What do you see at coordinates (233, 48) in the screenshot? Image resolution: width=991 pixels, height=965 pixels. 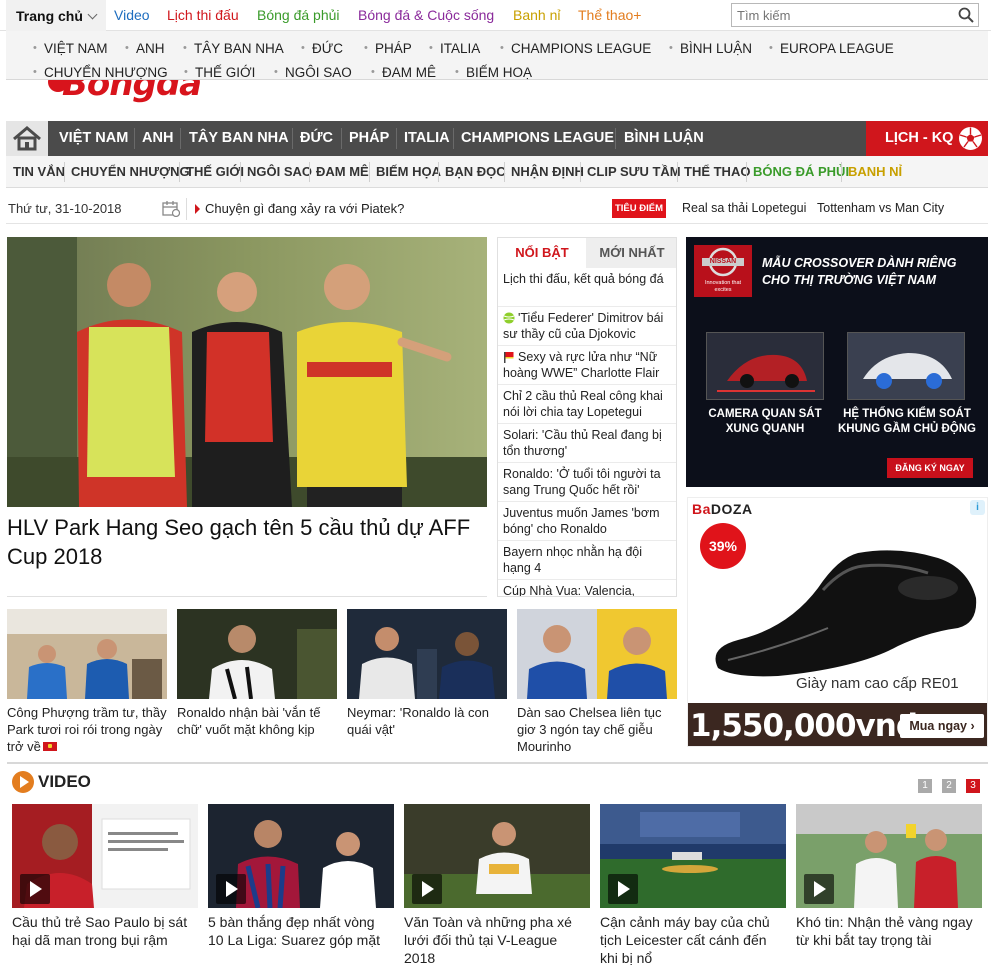 I see `dropdown-item-spain: TÂY BAN NHA` at bounding box center [233, 48].